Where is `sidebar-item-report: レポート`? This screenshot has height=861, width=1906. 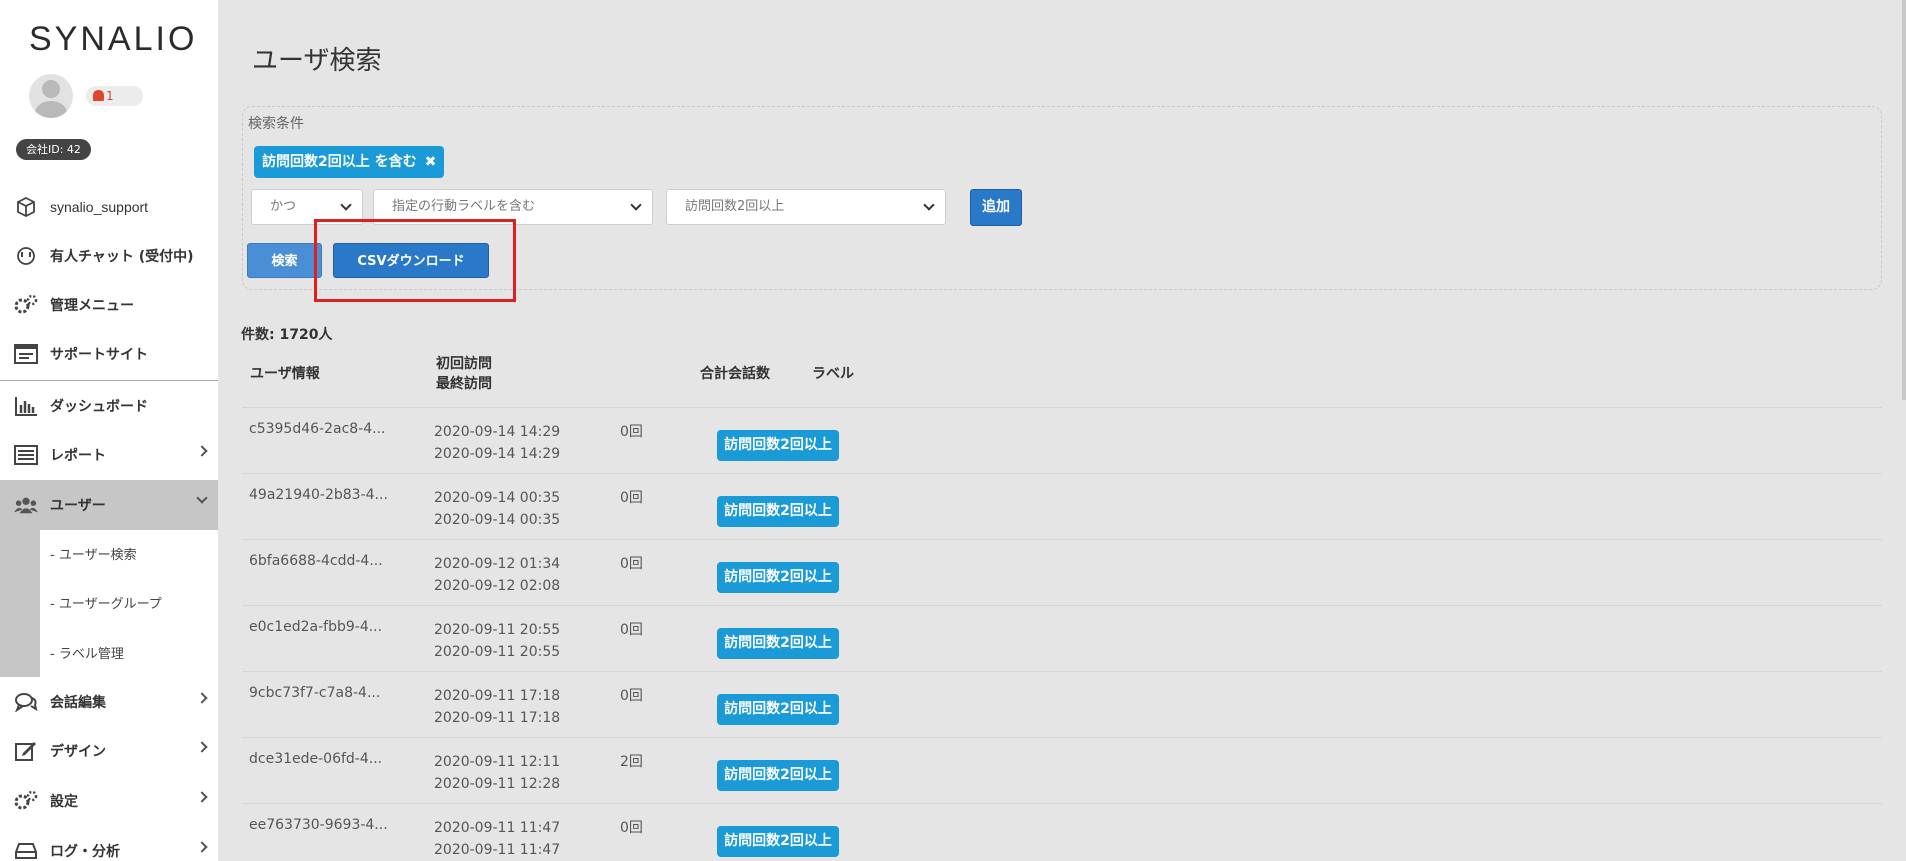
sidebar-item-report: レポート is located at coordinates (109, 454).